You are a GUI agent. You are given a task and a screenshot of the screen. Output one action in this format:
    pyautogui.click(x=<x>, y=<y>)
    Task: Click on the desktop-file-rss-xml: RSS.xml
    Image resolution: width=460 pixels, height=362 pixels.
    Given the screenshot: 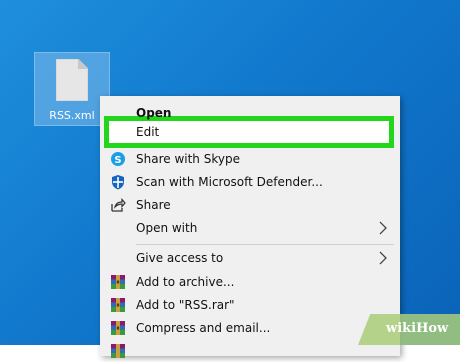 What is the action you would take?
    pyautogui.click(x=72, y=89)
    